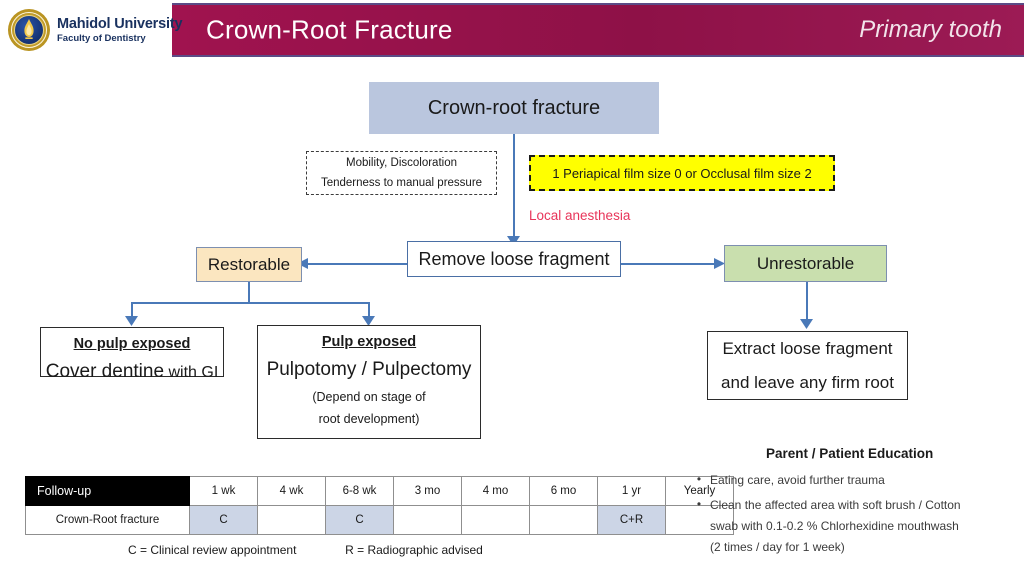  What do you see at coordinates (414, 550) in the screenshot?
I see `legend-radiographic: R = Radiographic advised` at bounding box center [414, 550].